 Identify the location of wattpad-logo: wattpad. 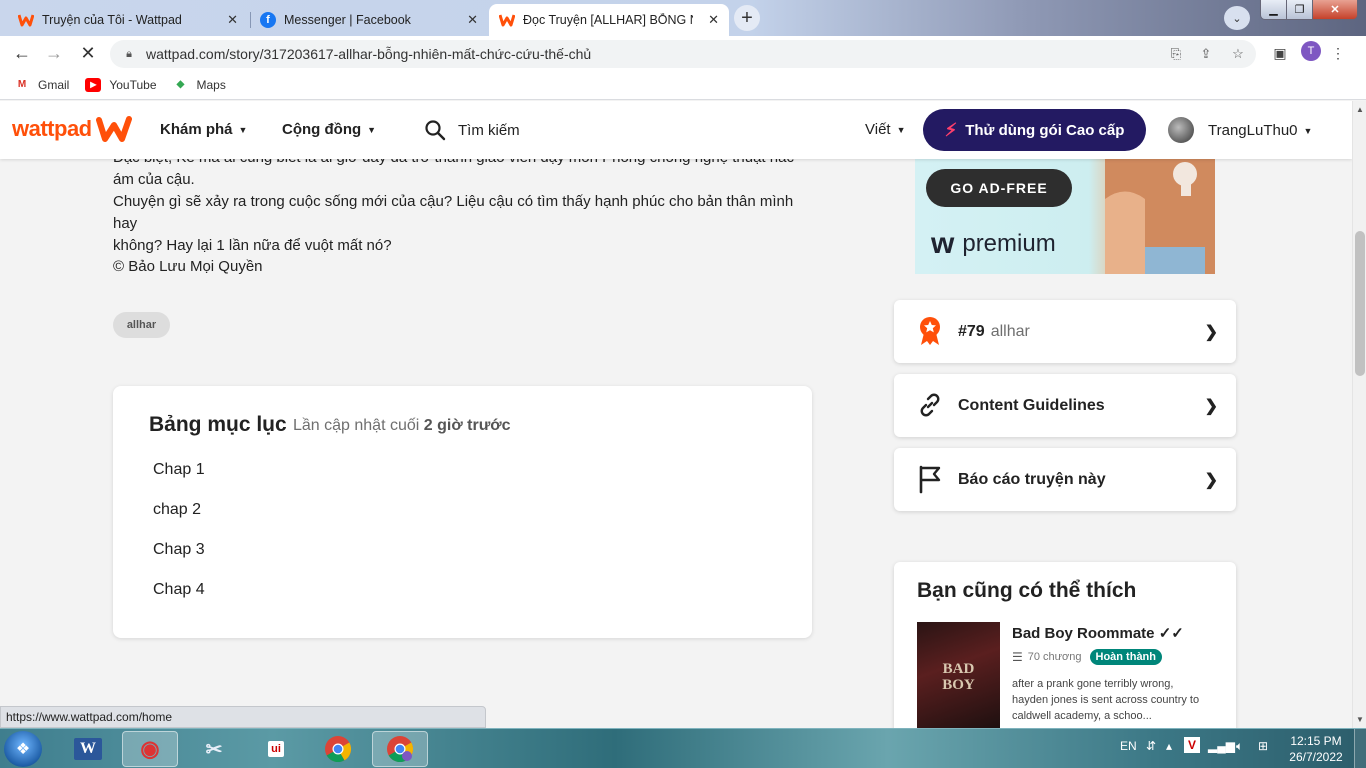
(72, 129).